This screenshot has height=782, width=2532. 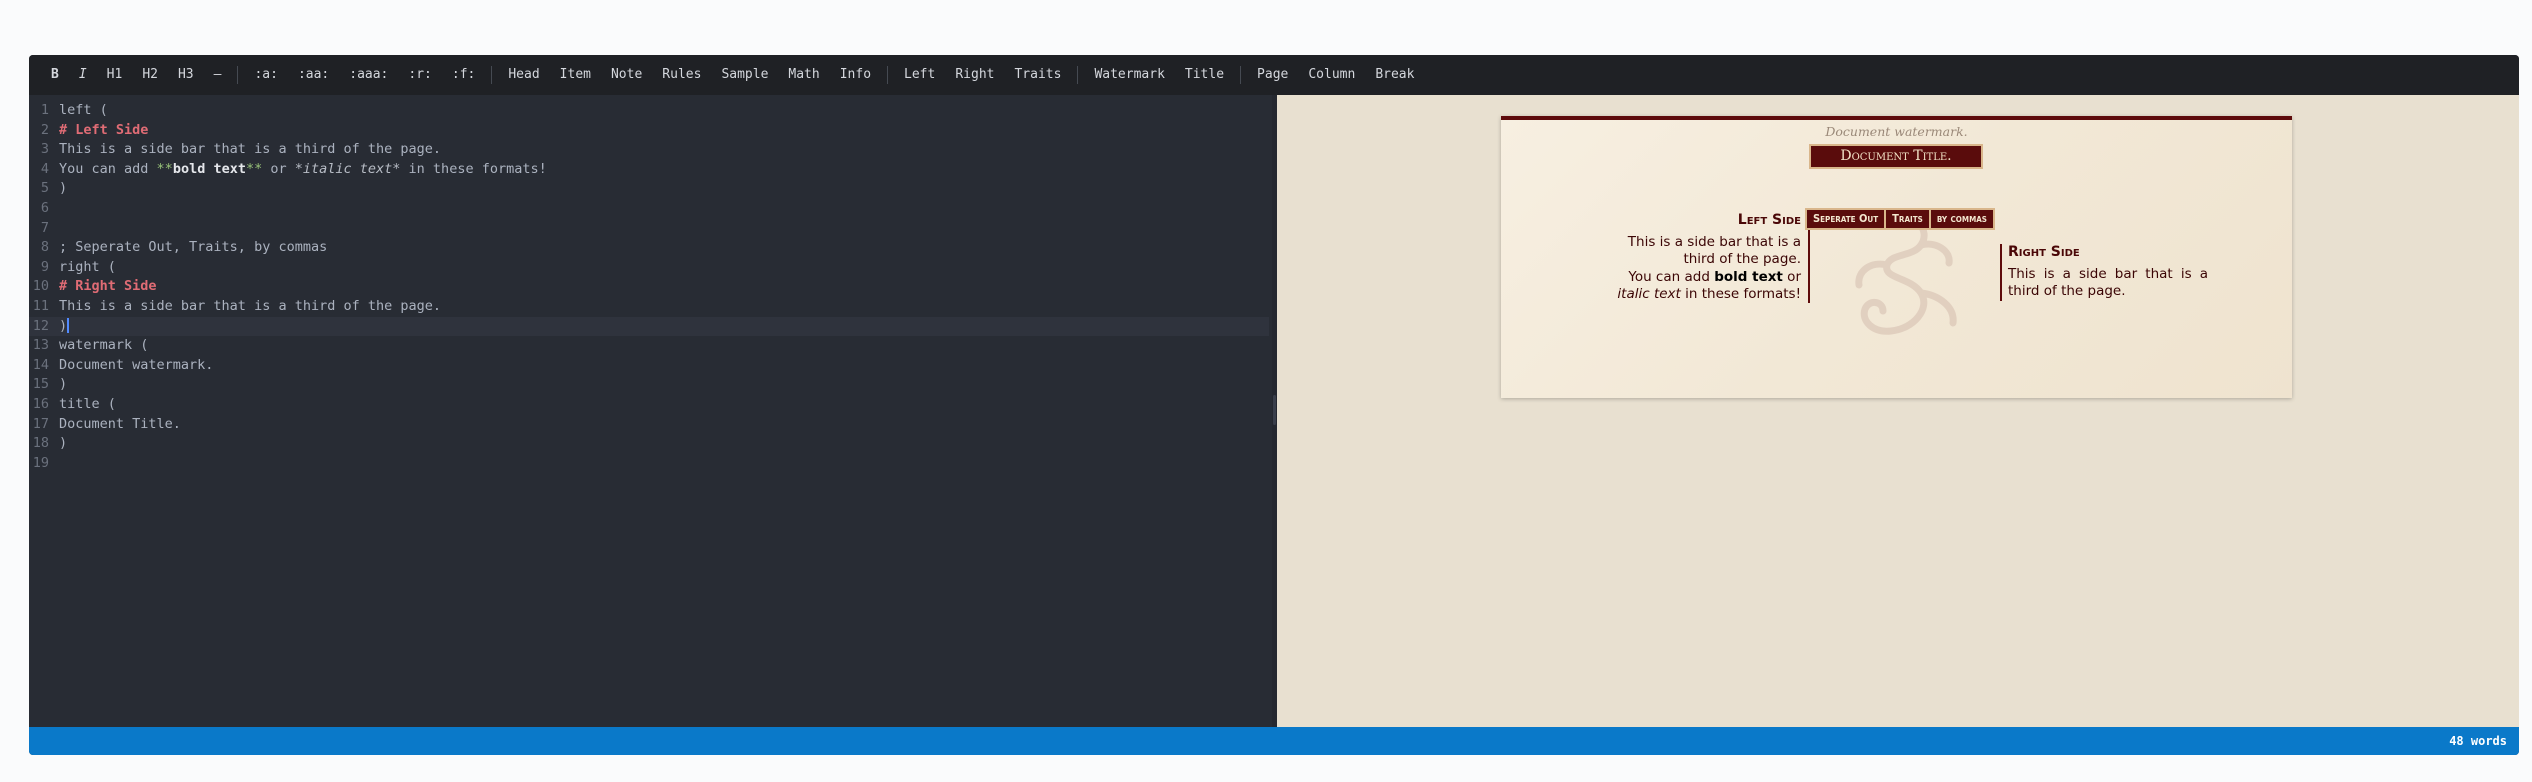 I want to click on text-cursor, so click(x=68, y=326).